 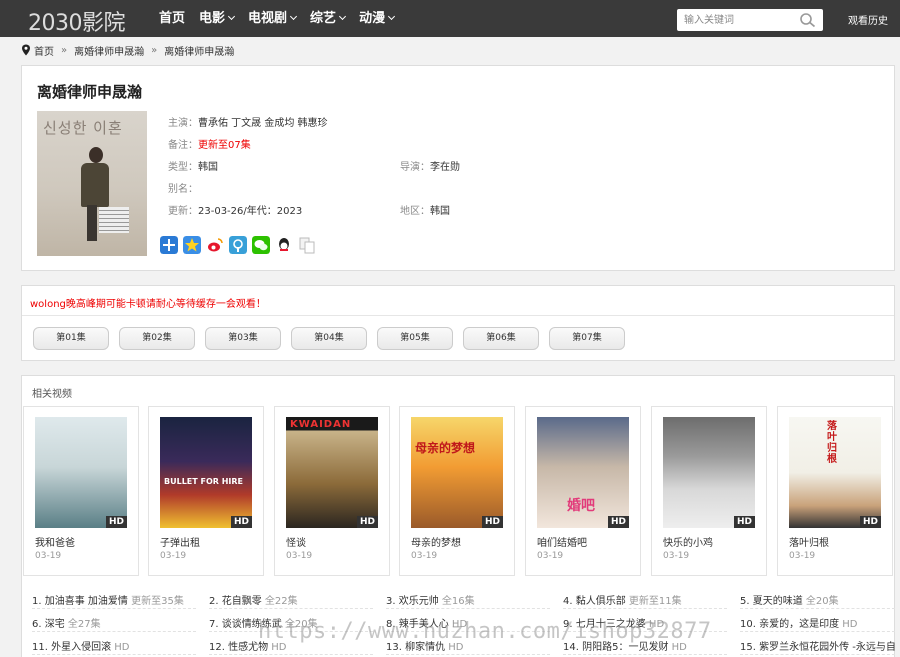 I want to click on video-card: 母亲的梦想 HD 母亲的梦想 03-19, so click(x=457, y=491).